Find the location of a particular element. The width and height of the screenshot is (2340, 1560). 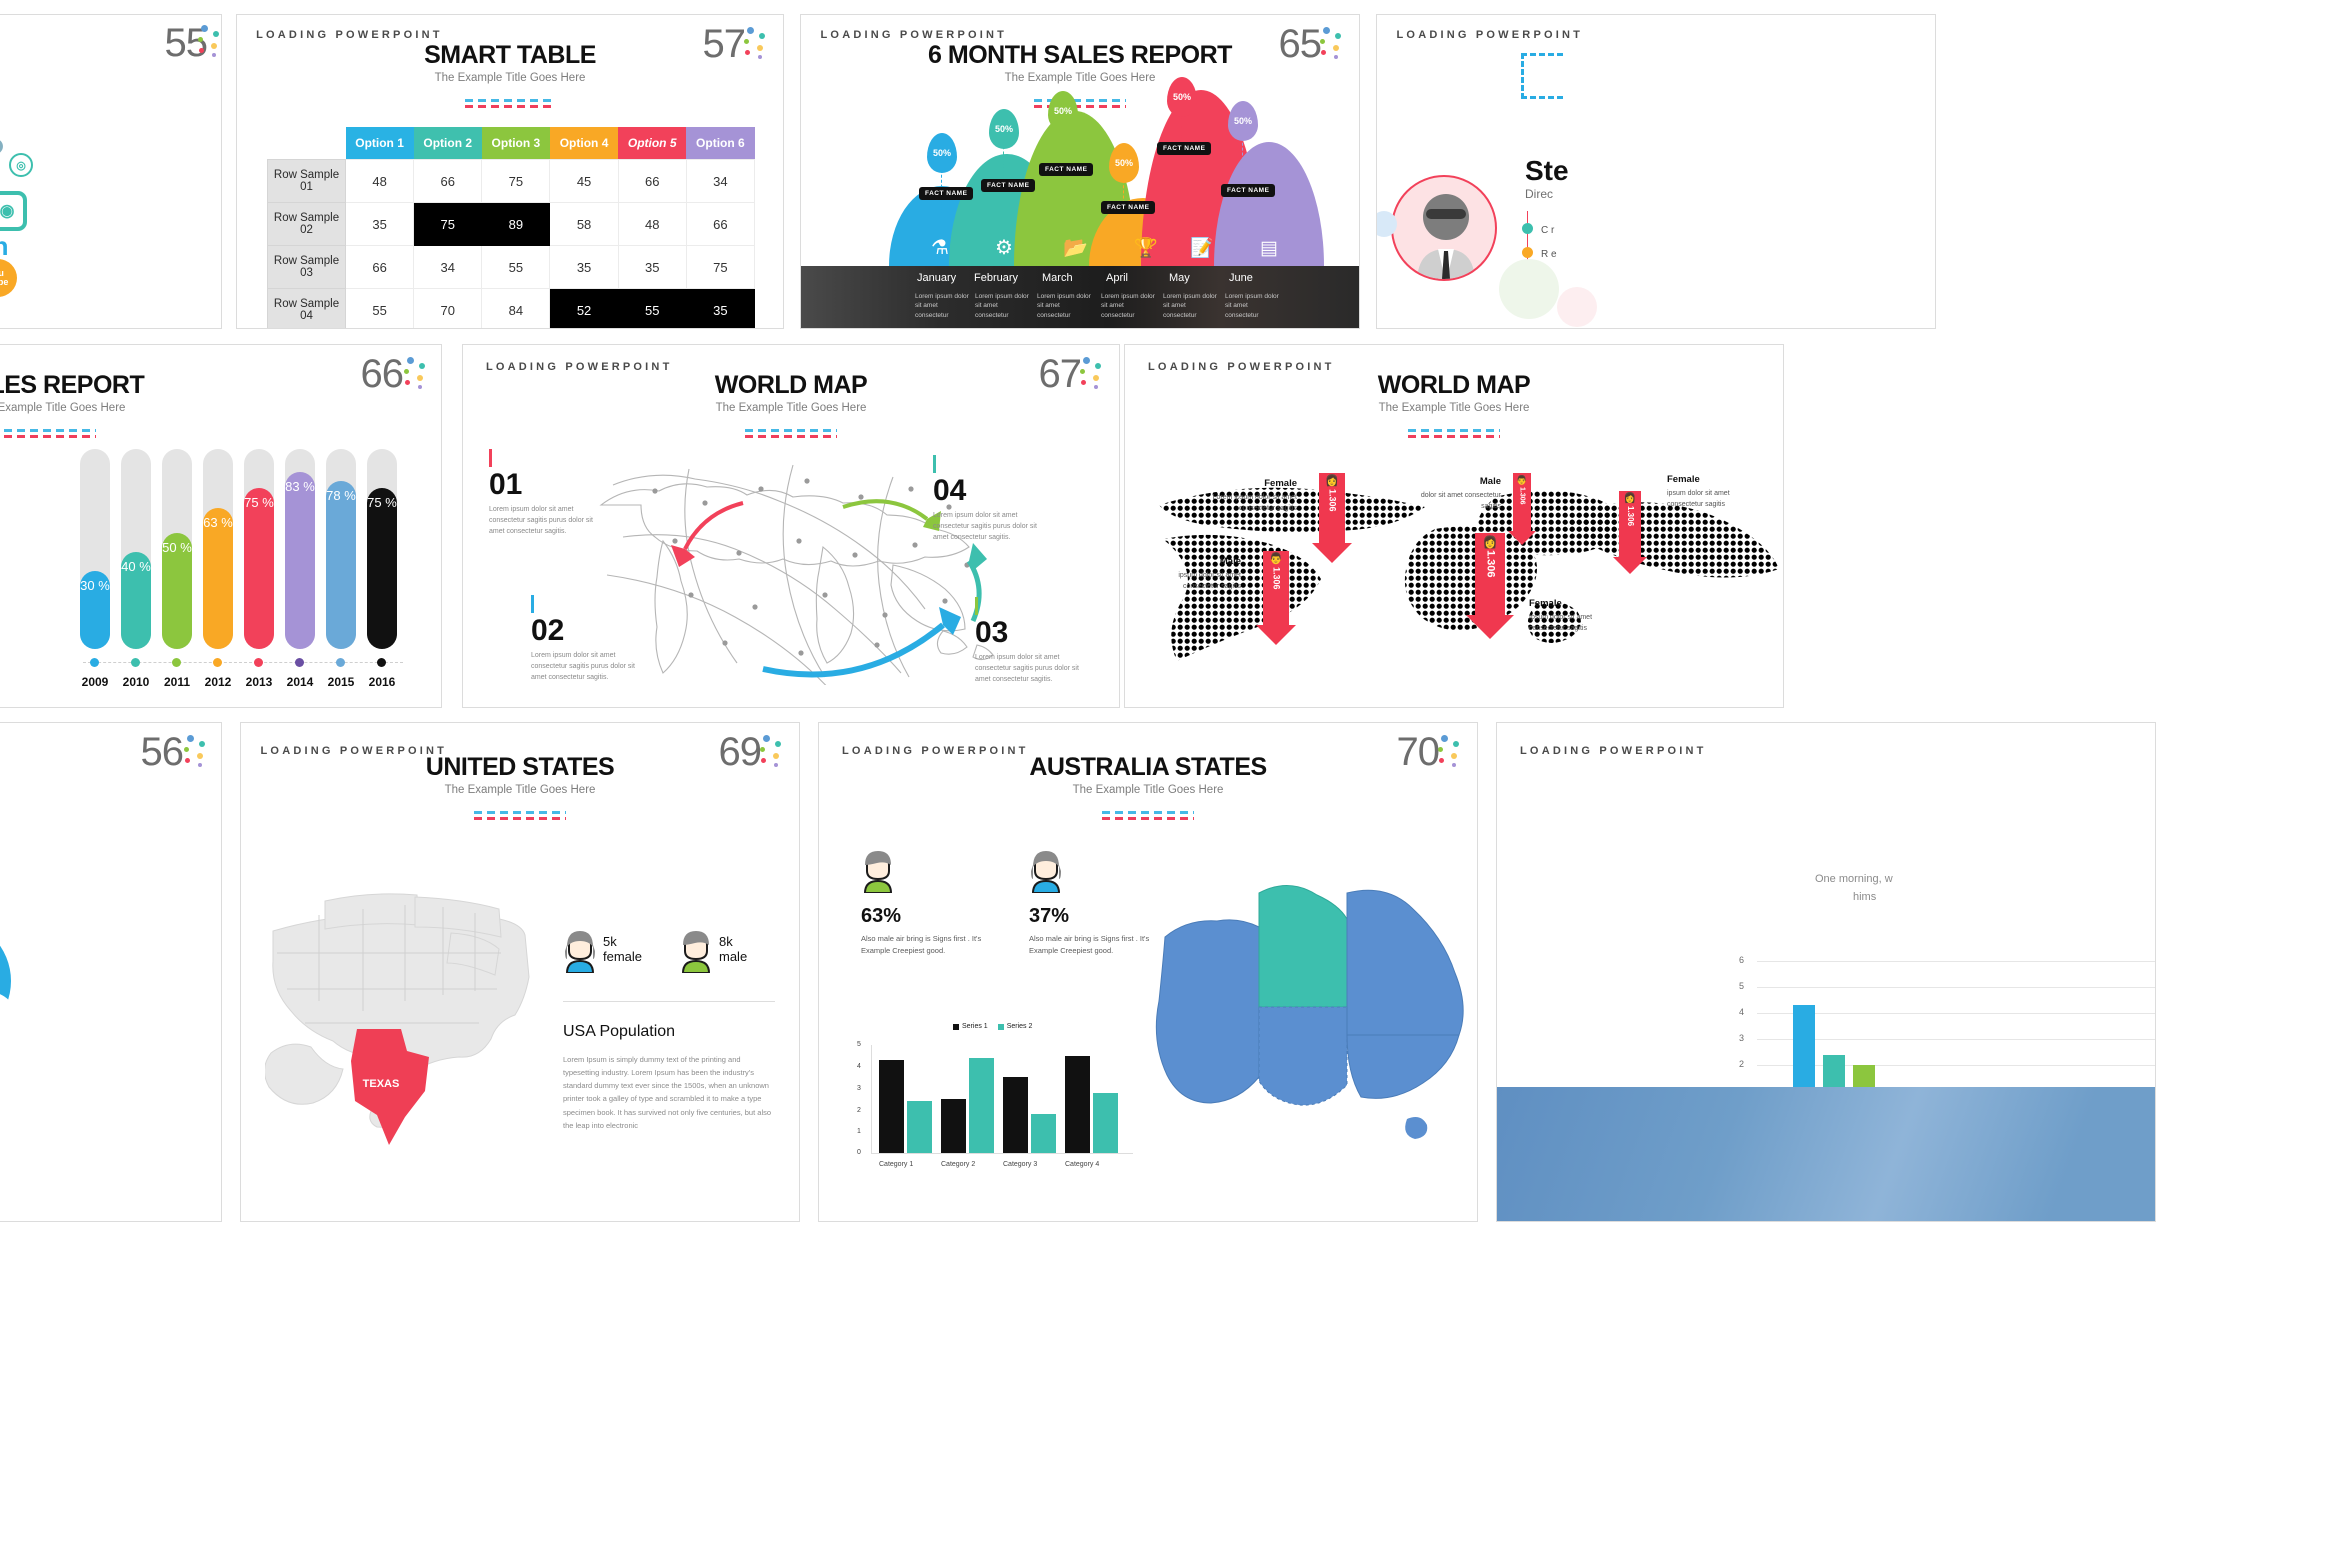

western-australia-region is located at coordinates (1207, 1011).